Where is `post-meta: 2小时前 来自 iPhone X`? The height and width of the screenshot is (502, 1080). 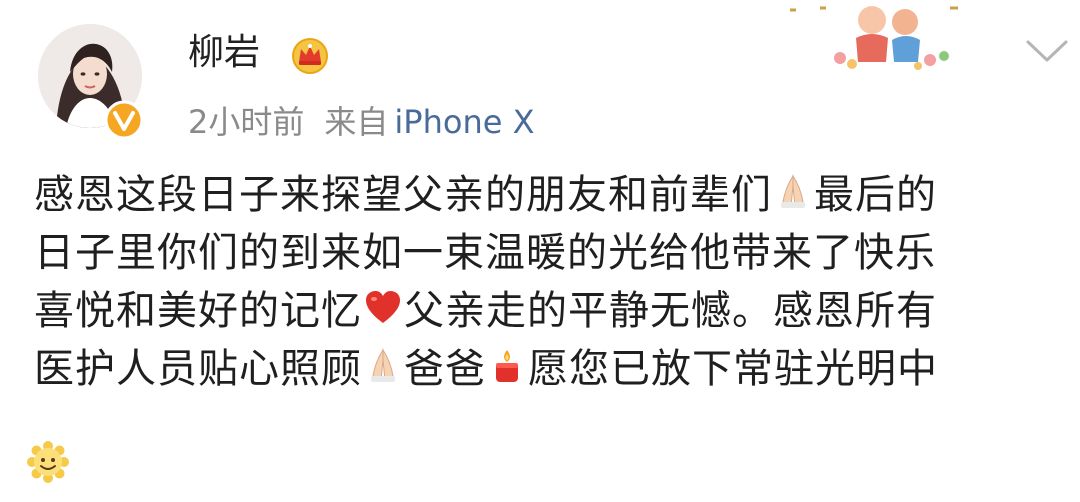
post-meta: 2小时前 来自 iPhone X is located at coordinates (361, 122).